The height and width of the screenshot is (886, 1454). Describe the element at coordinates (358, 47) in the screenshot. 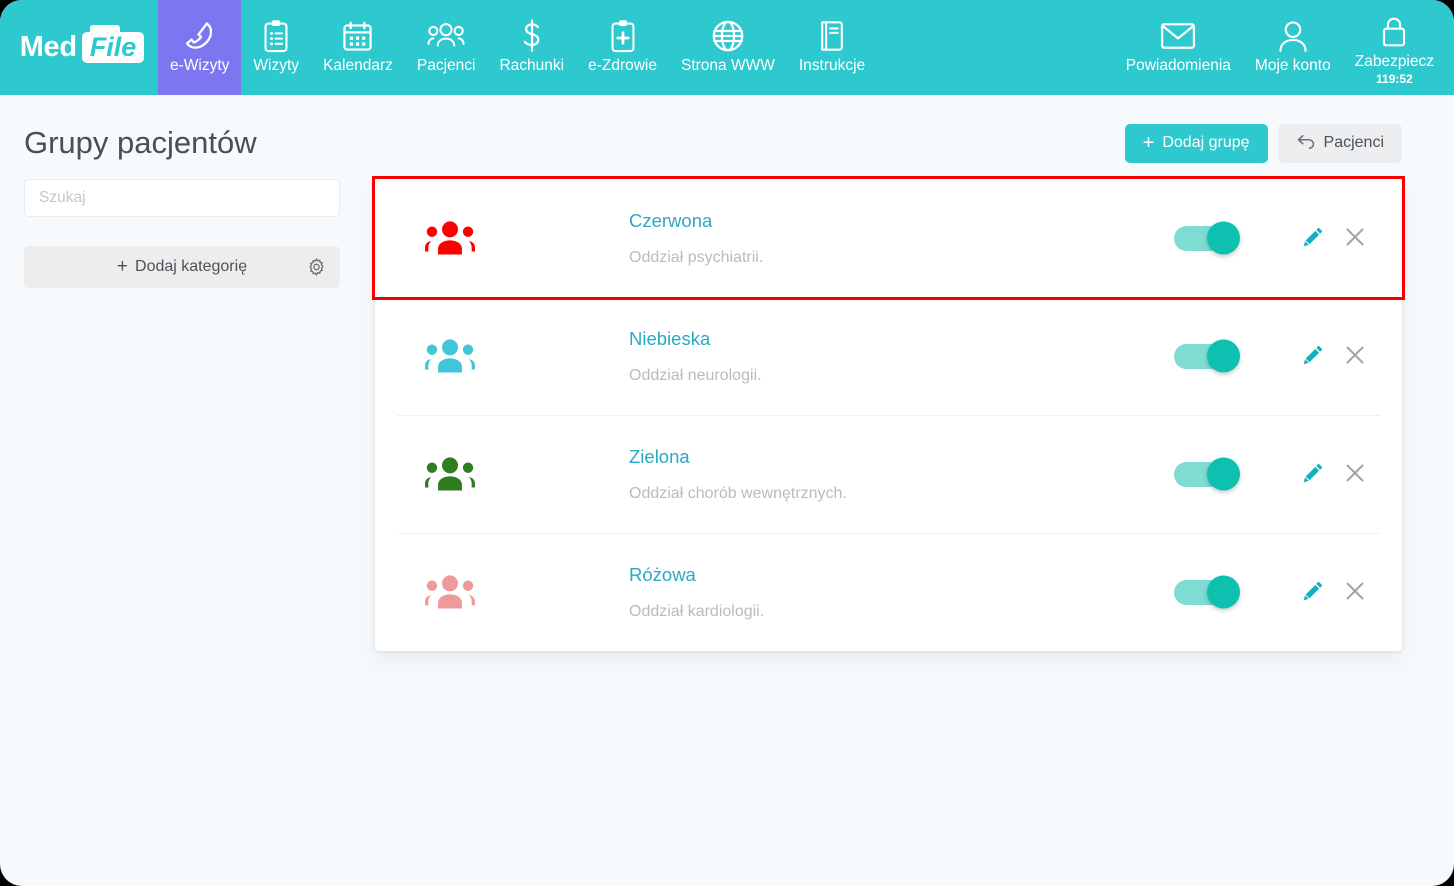

I see `nav-item-kalendarz: Kalendarz` at that location.